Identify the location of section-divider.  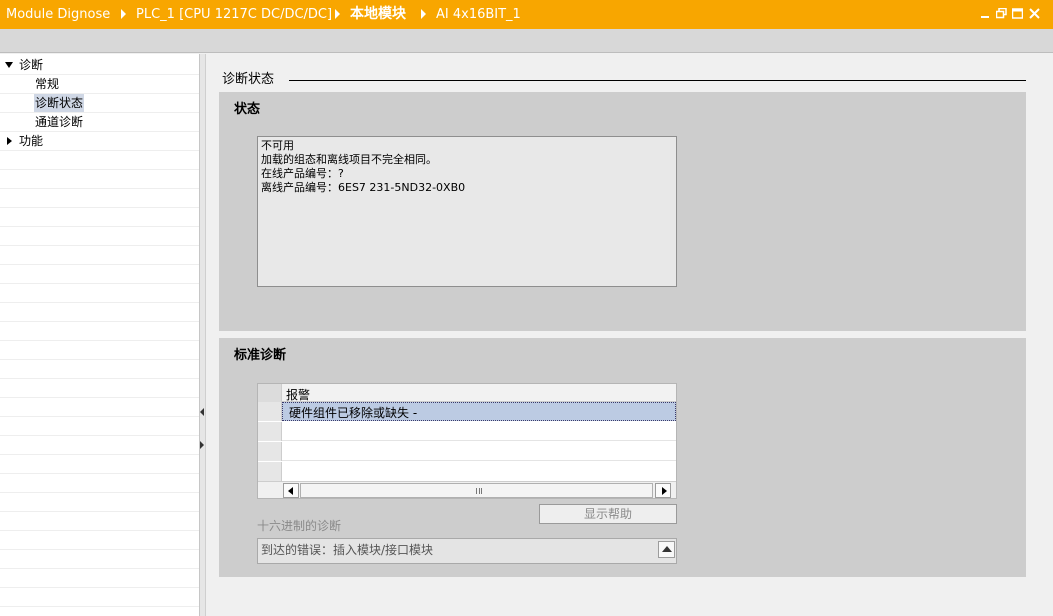
(657, 80).